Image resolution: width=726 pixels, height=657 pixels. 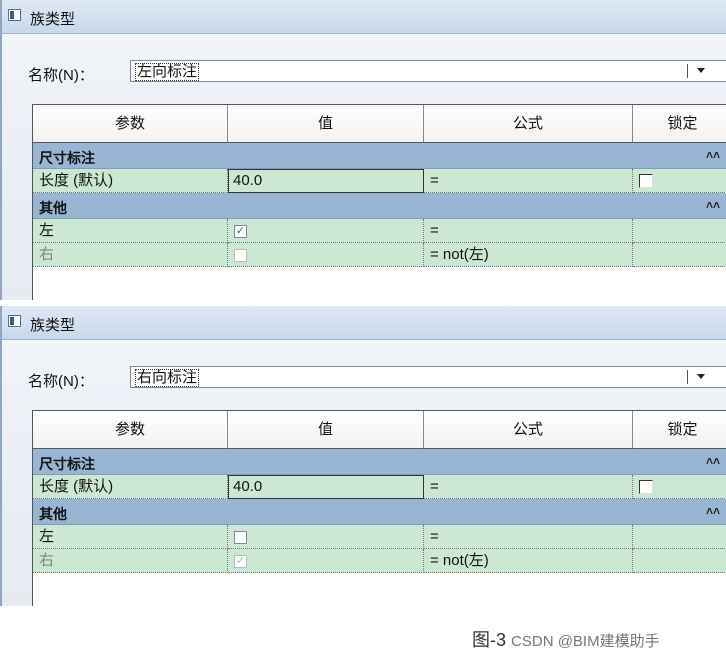 I want to click on table-row: 右 ✓ = not(左), so click(x=379, y=561).